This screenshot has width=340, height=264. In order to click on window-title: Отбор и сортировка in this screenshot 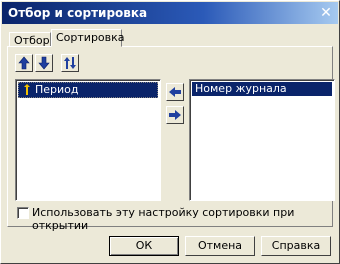, I will do `click(78, 13)`.